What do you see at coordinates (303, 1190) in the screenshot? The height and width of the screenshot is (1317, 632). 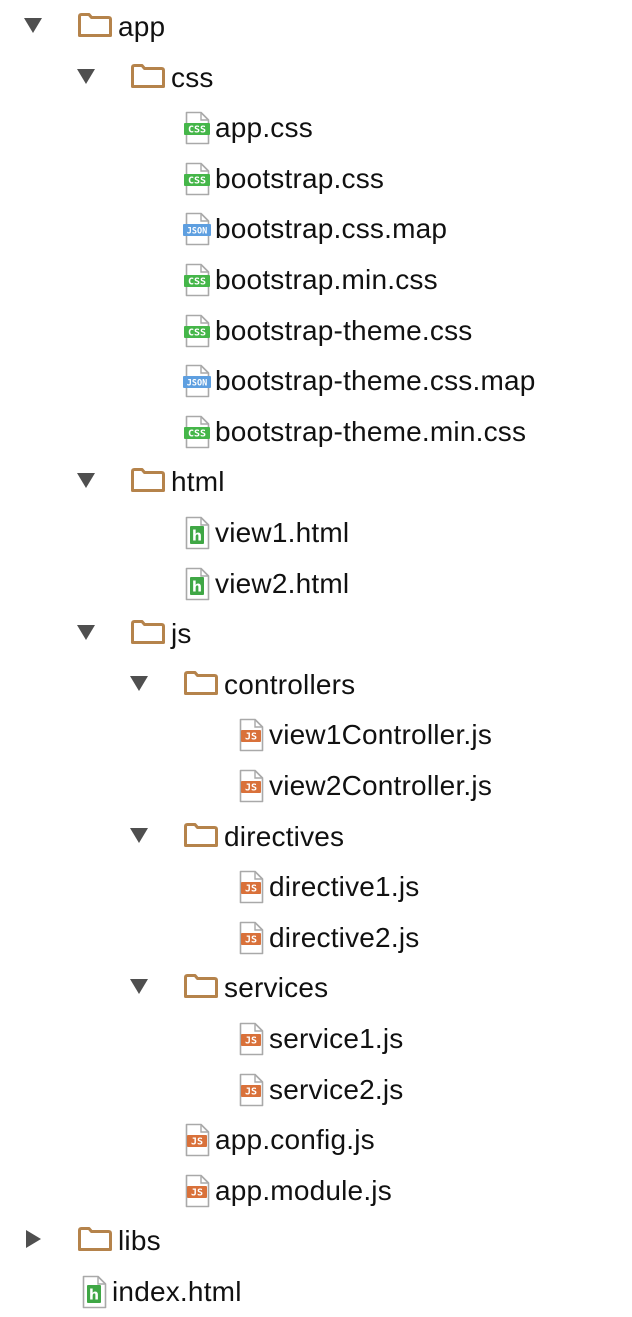 I see `tree-item-label: app.module.js` at bounding box center [303, 1190].